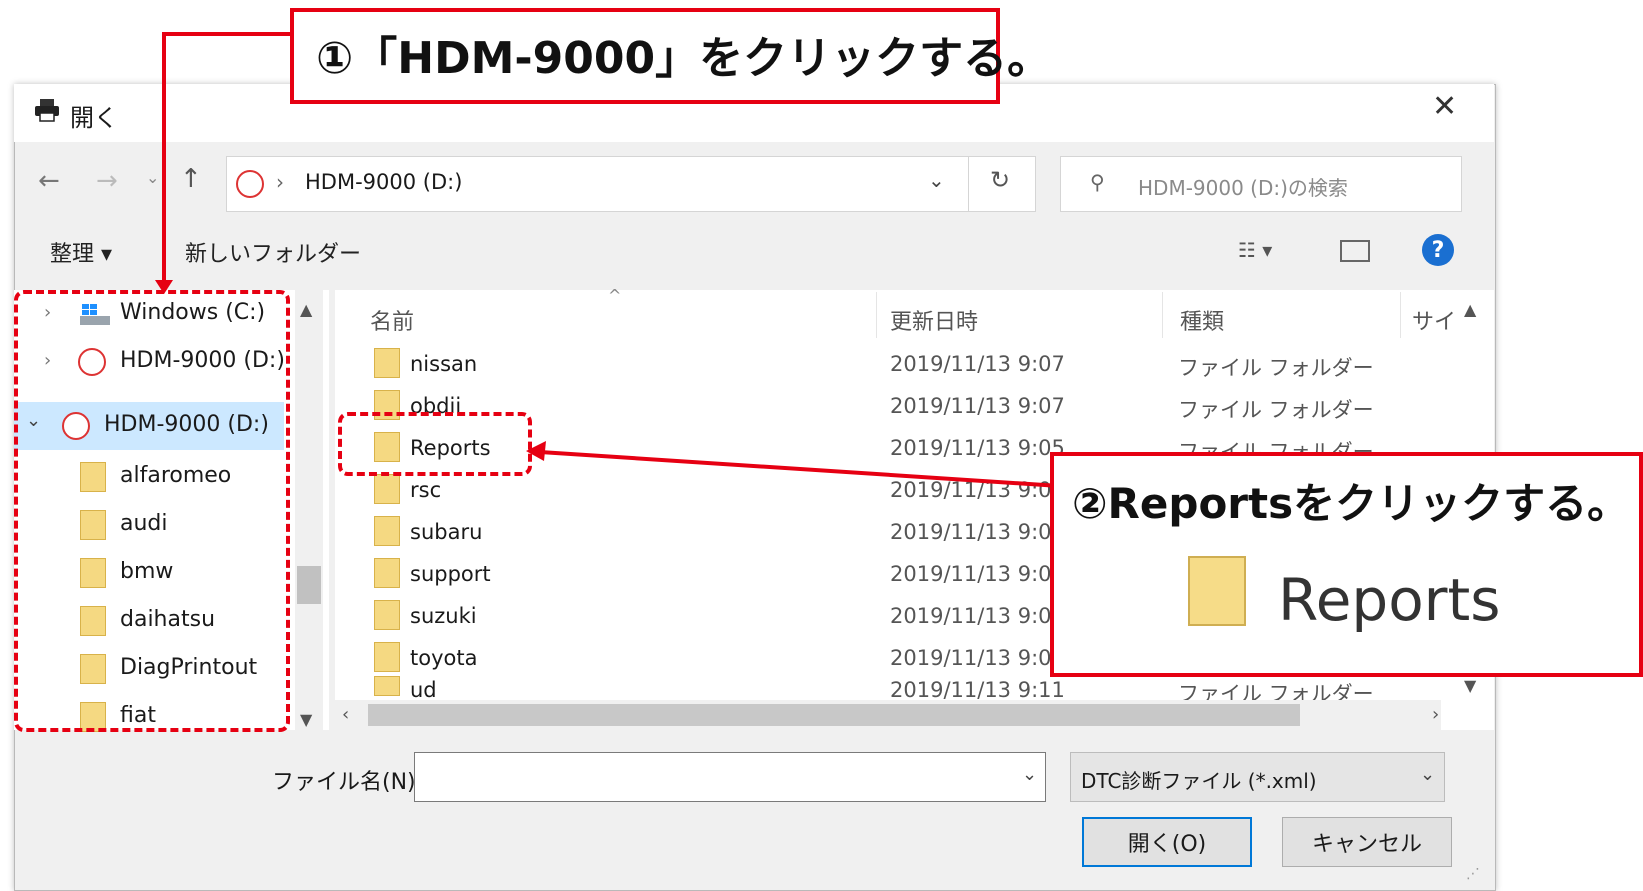  I want to click on folder-icon, so click(1217, 591).